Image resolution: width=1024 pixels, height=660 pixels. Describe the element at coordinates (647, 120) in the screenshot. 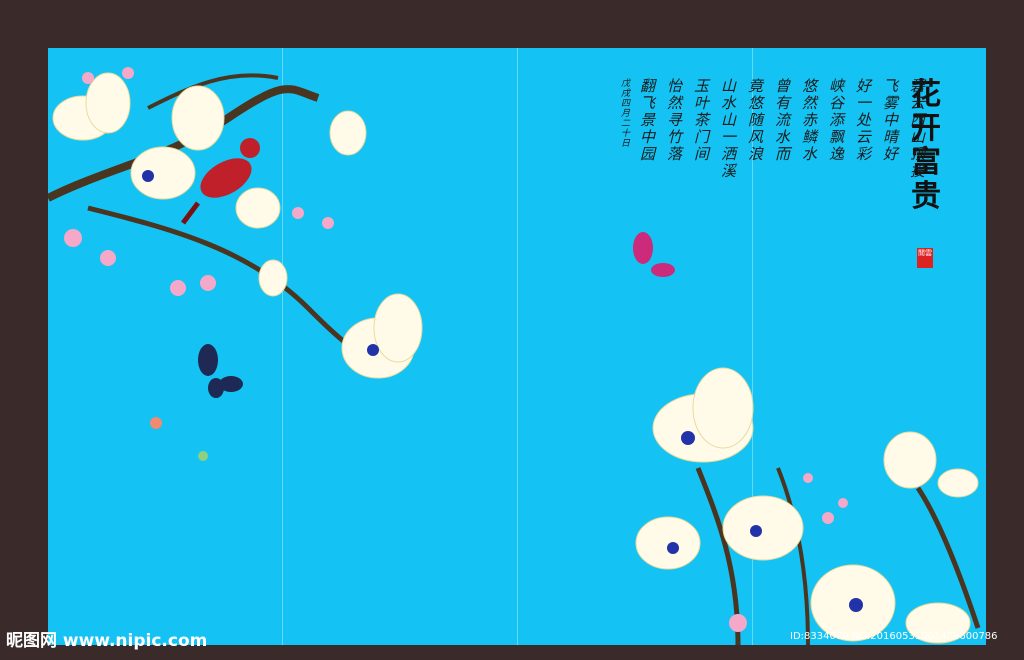

I see `poem-column: 翻飞景中园` at that location.